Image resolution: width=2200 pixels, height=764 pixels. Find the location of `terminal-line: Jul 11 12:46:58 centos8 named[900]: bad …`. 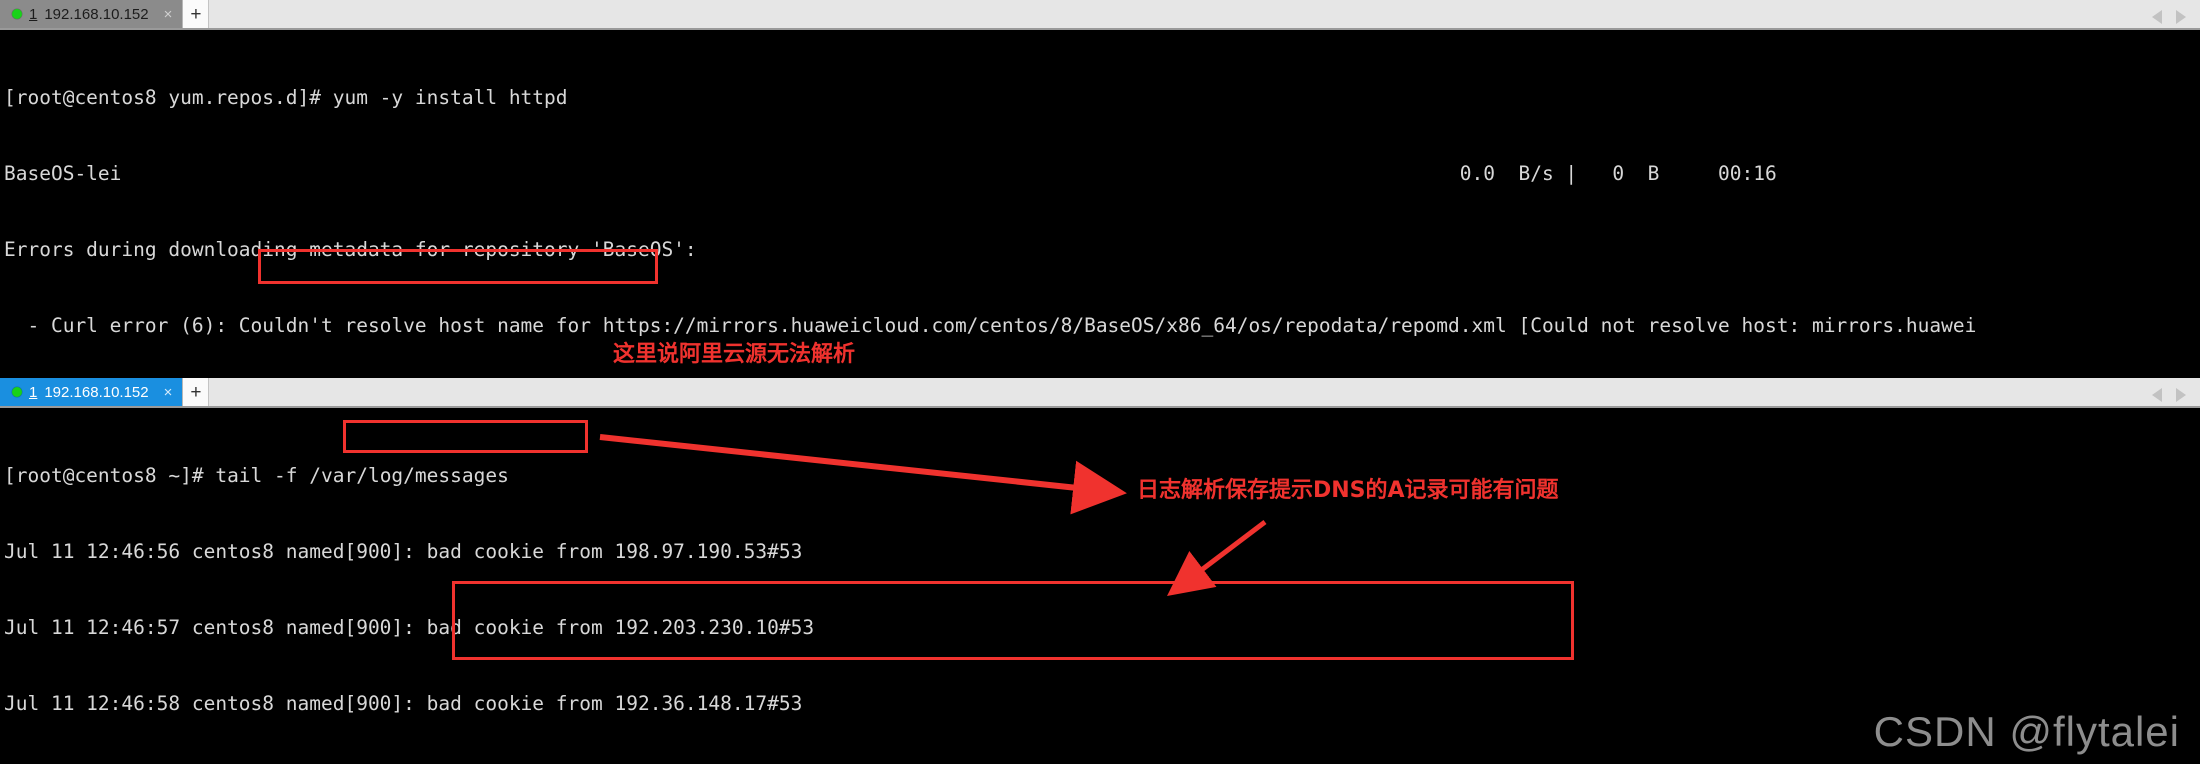

terminal-line: Jul 11 12:46:58 centos8 named[900]: bad … is located at coordinates (403, 704).